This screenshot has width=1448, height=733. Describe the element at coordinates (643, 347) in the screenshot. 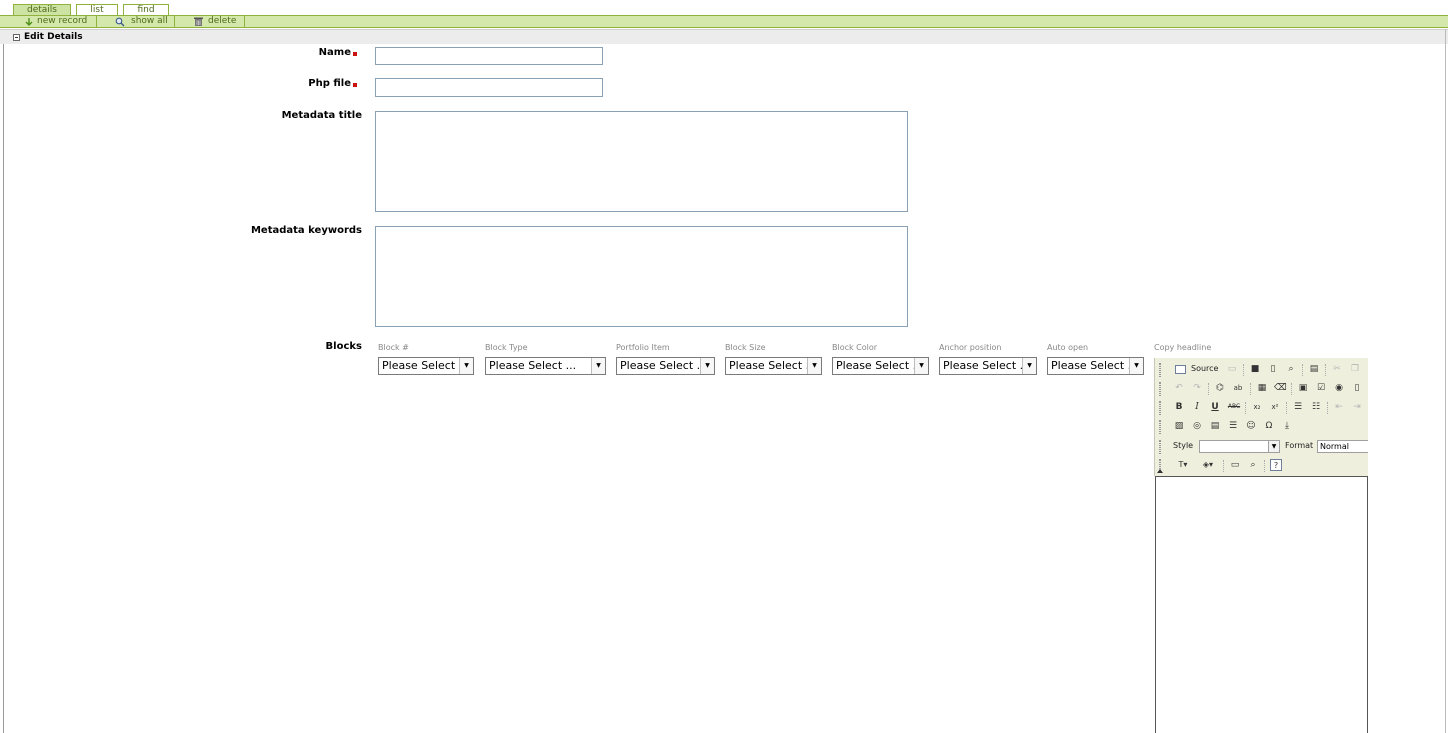

I see `portfolio-item-header: Portfolio Item` at that location.